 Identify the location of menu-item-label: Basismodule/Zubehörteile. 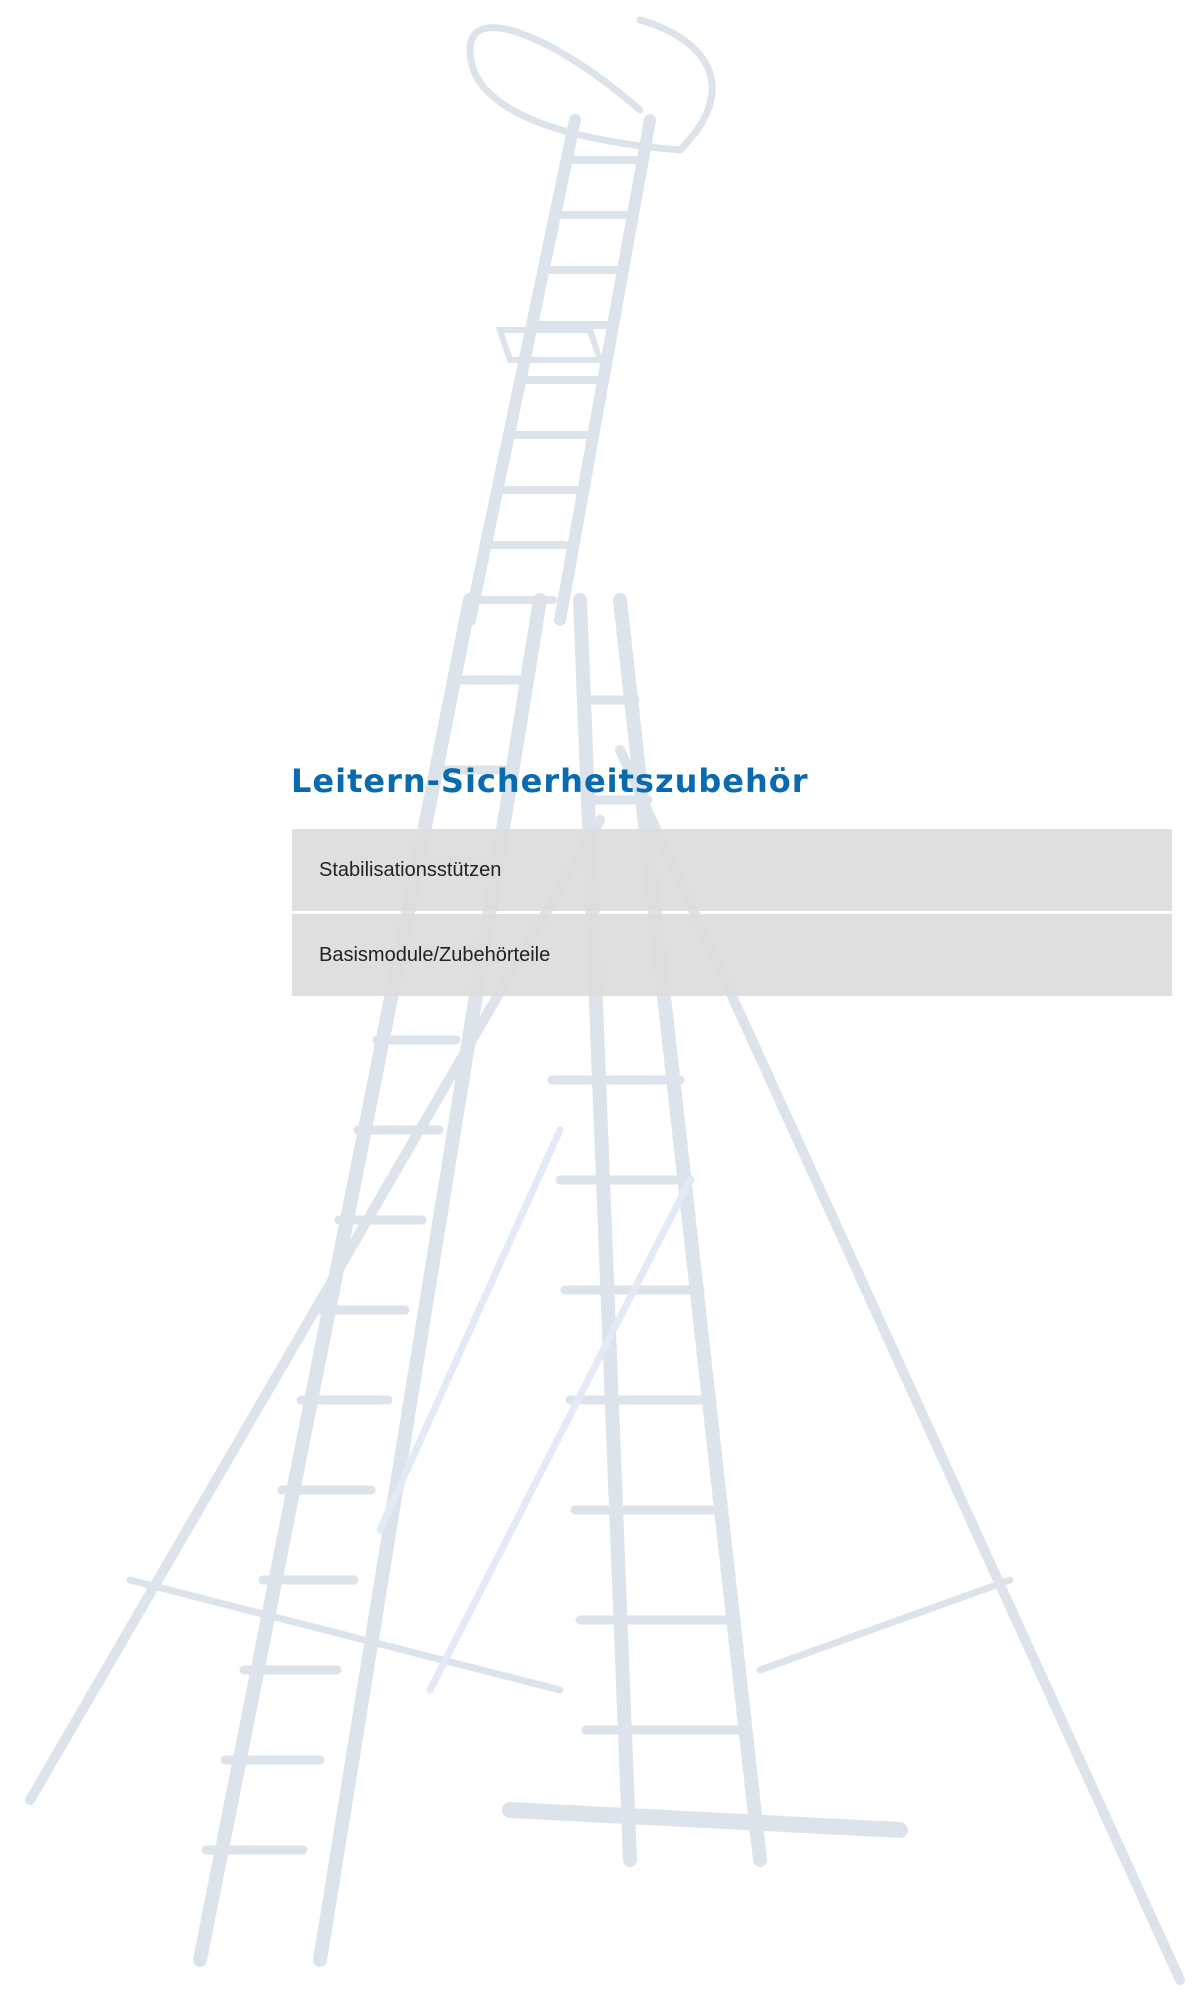
(435, 954).